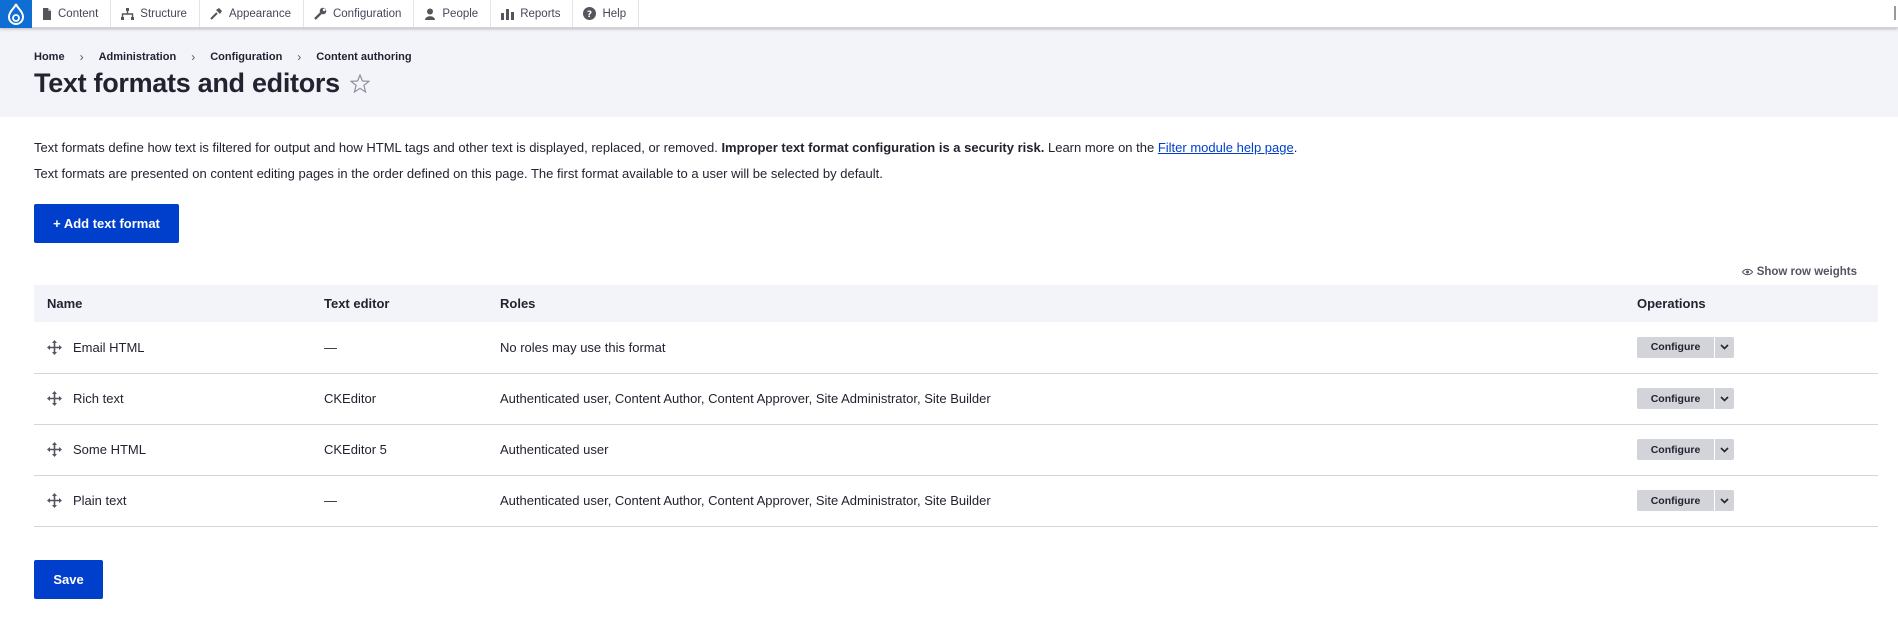  Describe the element at coordinates (430, 14) in the screenshot. I see `person-icon` at that location.